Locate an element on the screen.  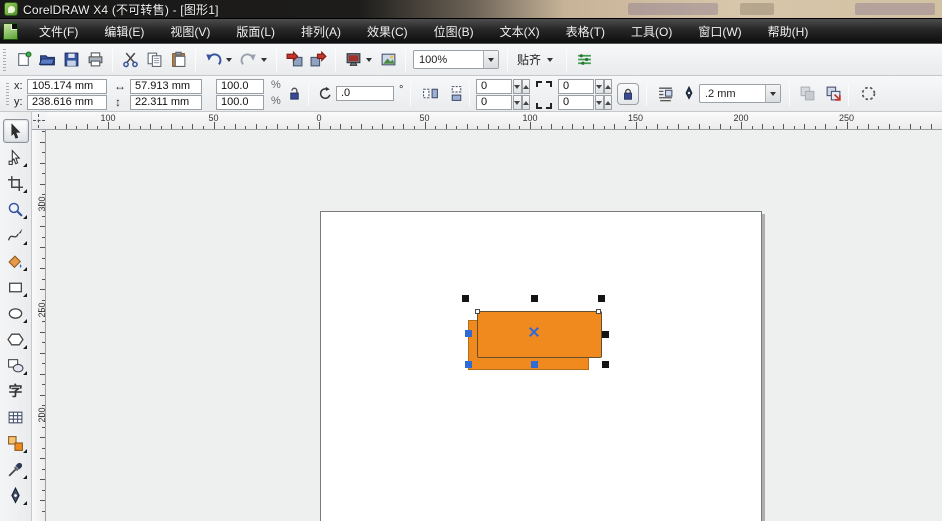
open-button is located at coordinates (47, 60).